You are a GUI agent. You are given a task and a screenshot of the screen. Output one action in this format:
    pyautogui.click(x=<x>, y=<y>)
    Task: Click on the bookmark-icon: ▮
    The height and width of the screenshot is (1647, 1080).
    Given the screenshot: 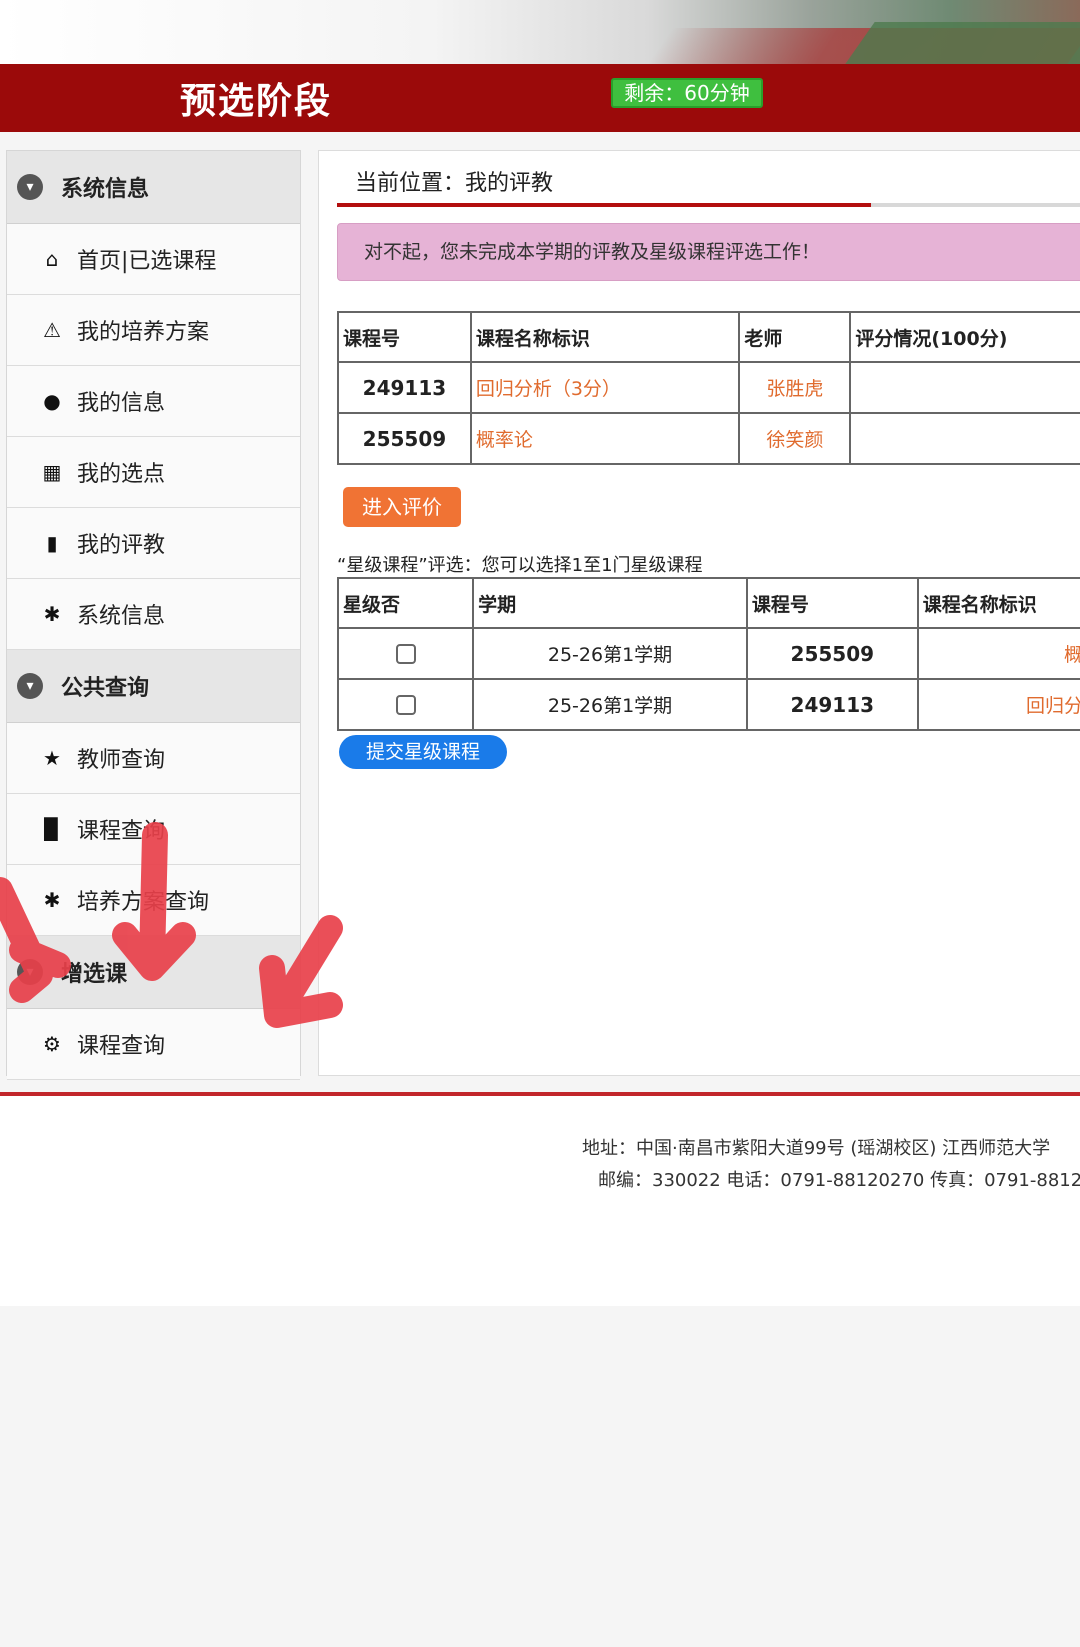 What is the action you would take?
    pyautogui.click(x=52, y=543)
    